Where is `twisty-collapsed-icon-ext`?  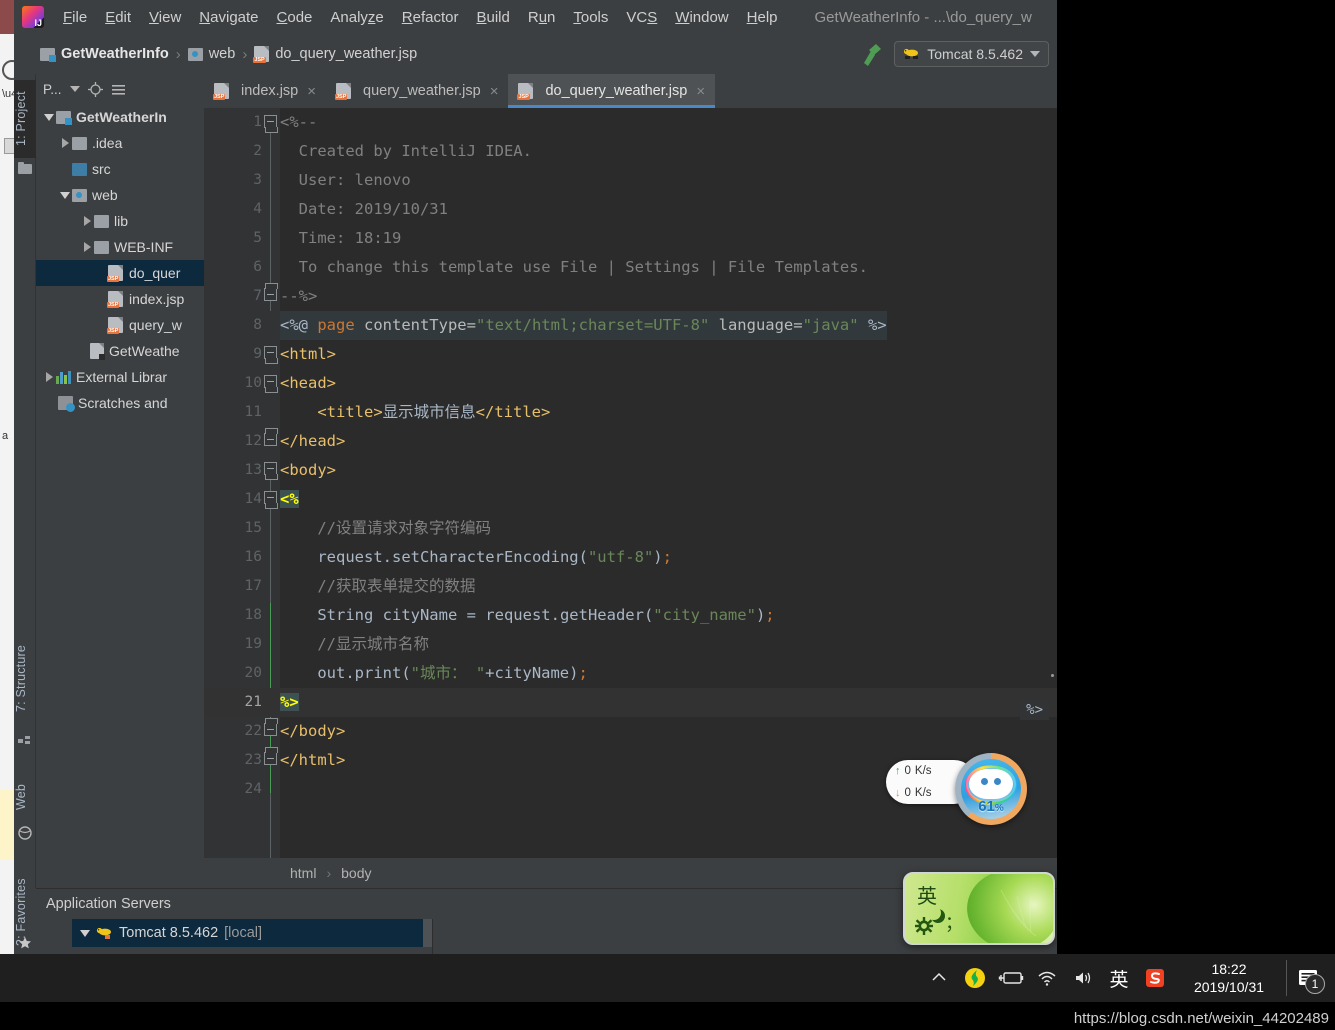
twisty-collapsed-icon-ext is located at coordinates (49, 377).